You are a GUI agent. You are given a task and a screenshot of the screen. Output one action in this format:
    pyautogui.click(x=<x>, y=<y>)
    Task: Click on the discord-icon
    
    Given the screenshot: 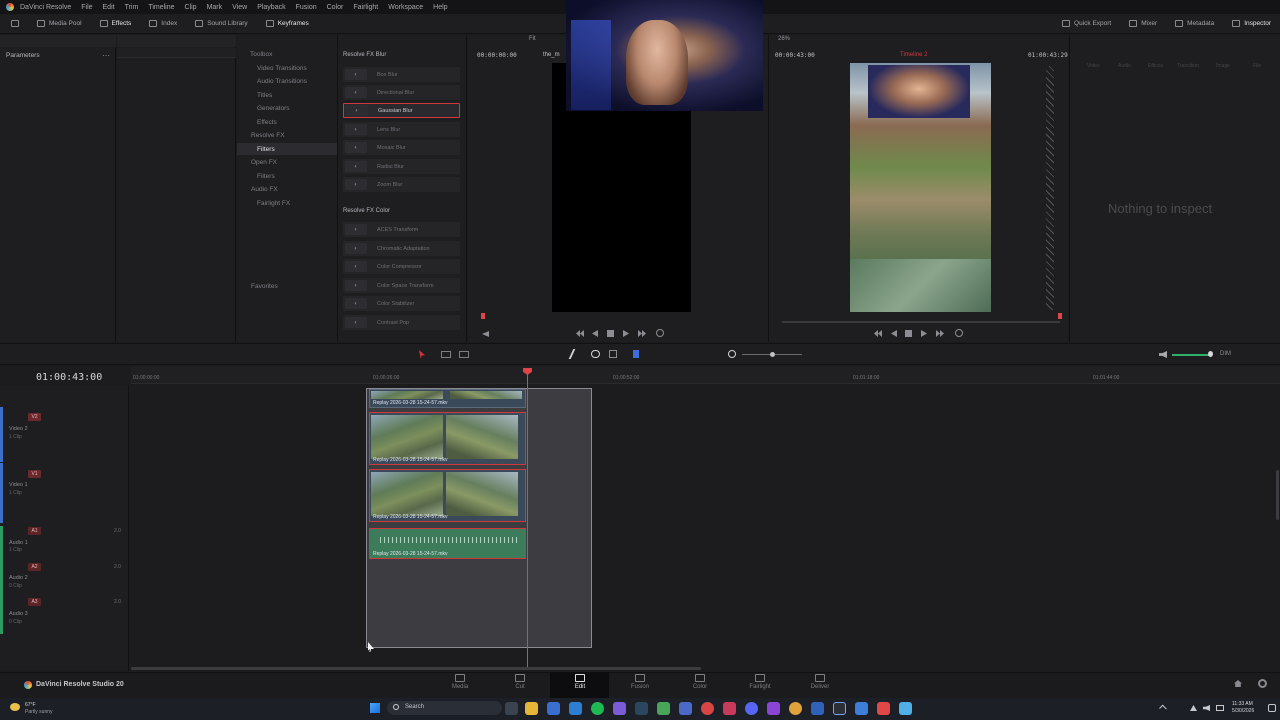 What is the action you would take?
    pyautogui.click(x=751, y=708)
    